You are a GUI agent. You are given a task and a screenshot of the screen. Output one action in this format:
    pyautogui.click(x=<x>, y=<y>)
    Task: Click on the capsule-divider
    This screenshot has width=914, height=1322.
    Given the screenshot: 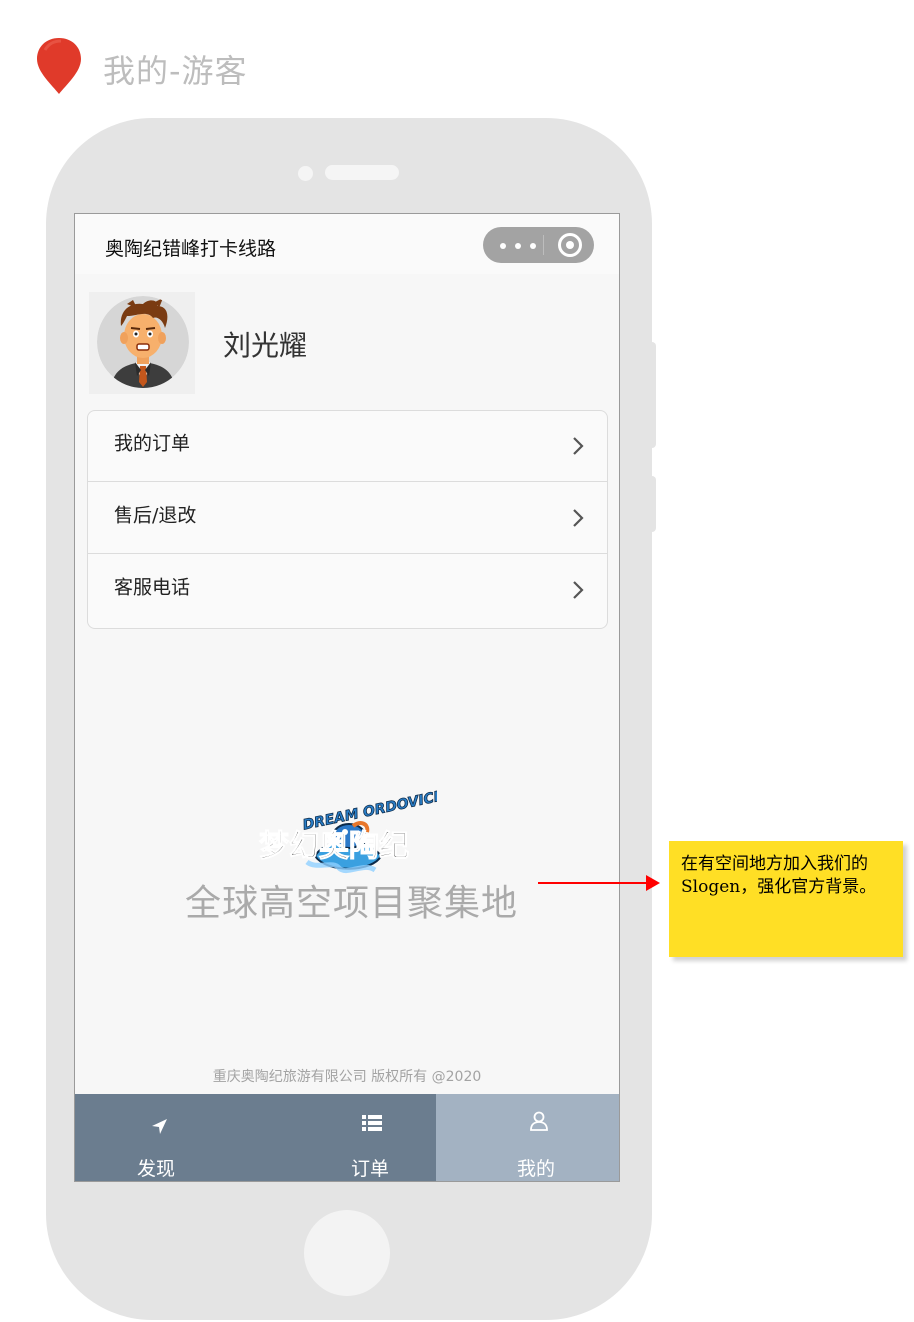 What is the action you would take?
    pyautogui.click(x=543, y=245)
    